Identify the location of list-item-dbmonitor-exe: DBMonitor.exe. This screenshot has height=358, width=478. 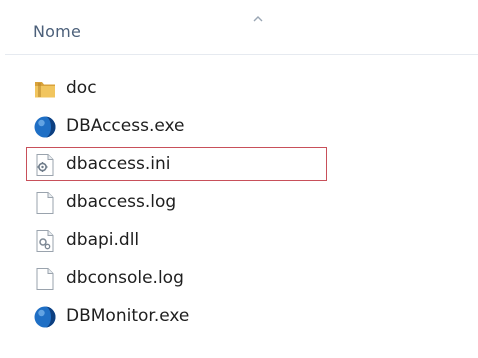
(239, 317).